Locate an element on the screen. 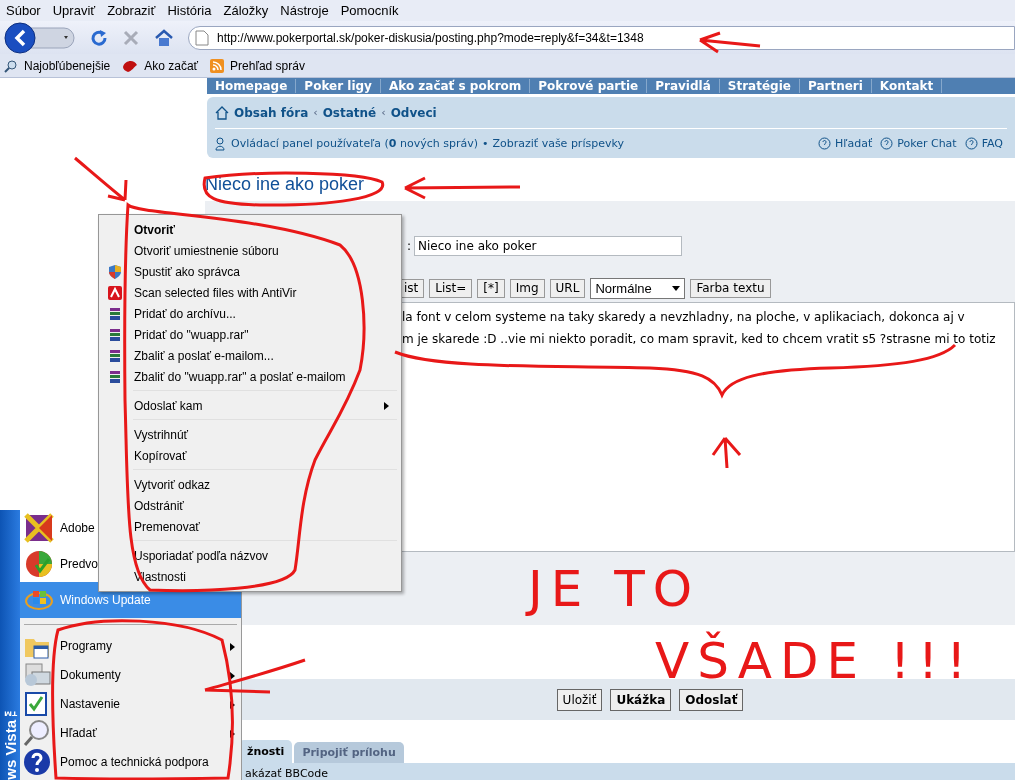  option-tab: Pripojiť prílohu is located at coordinates (349, 752).